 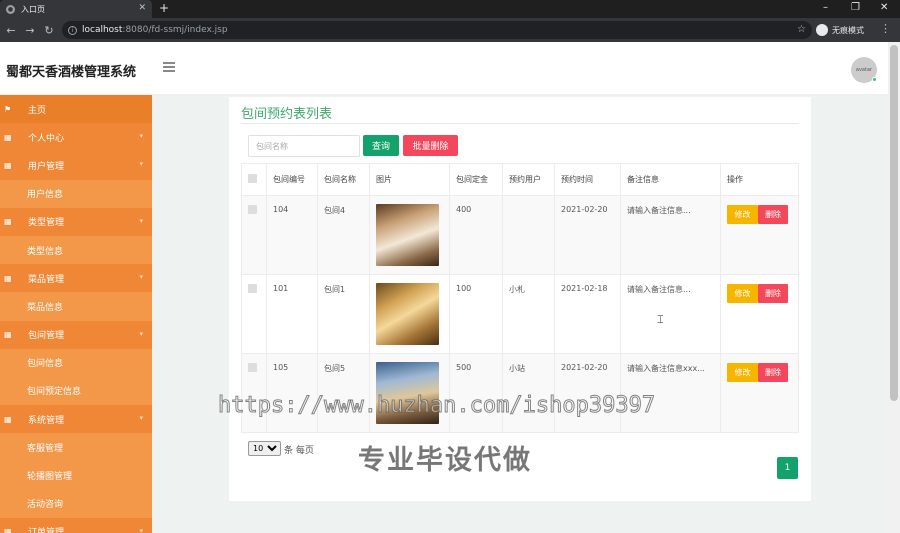 I want to click on select-all-checkbox, so click(x=252, y=178).